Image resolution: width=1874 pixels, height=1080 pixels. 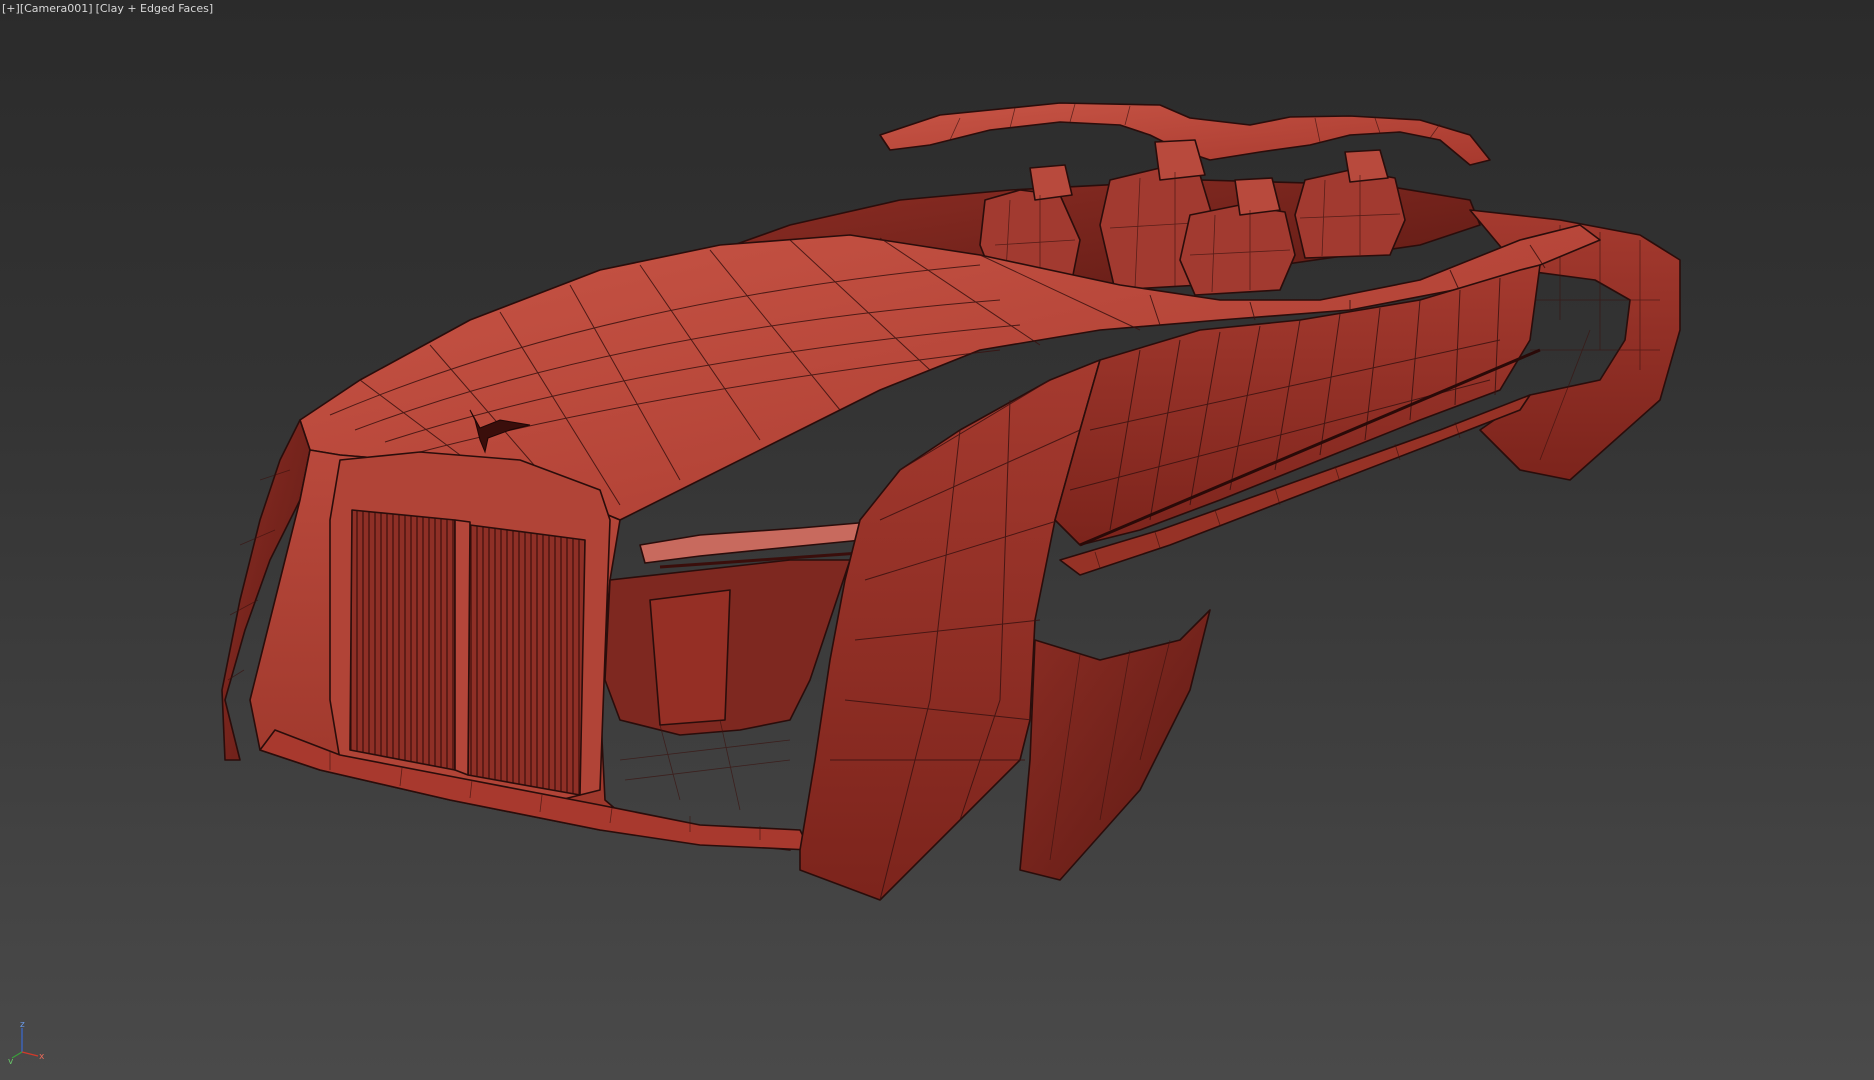 What do you see at coordinates (526, 660) in the screenshot?
I see `grille-right` at bounding box center [526, 660].